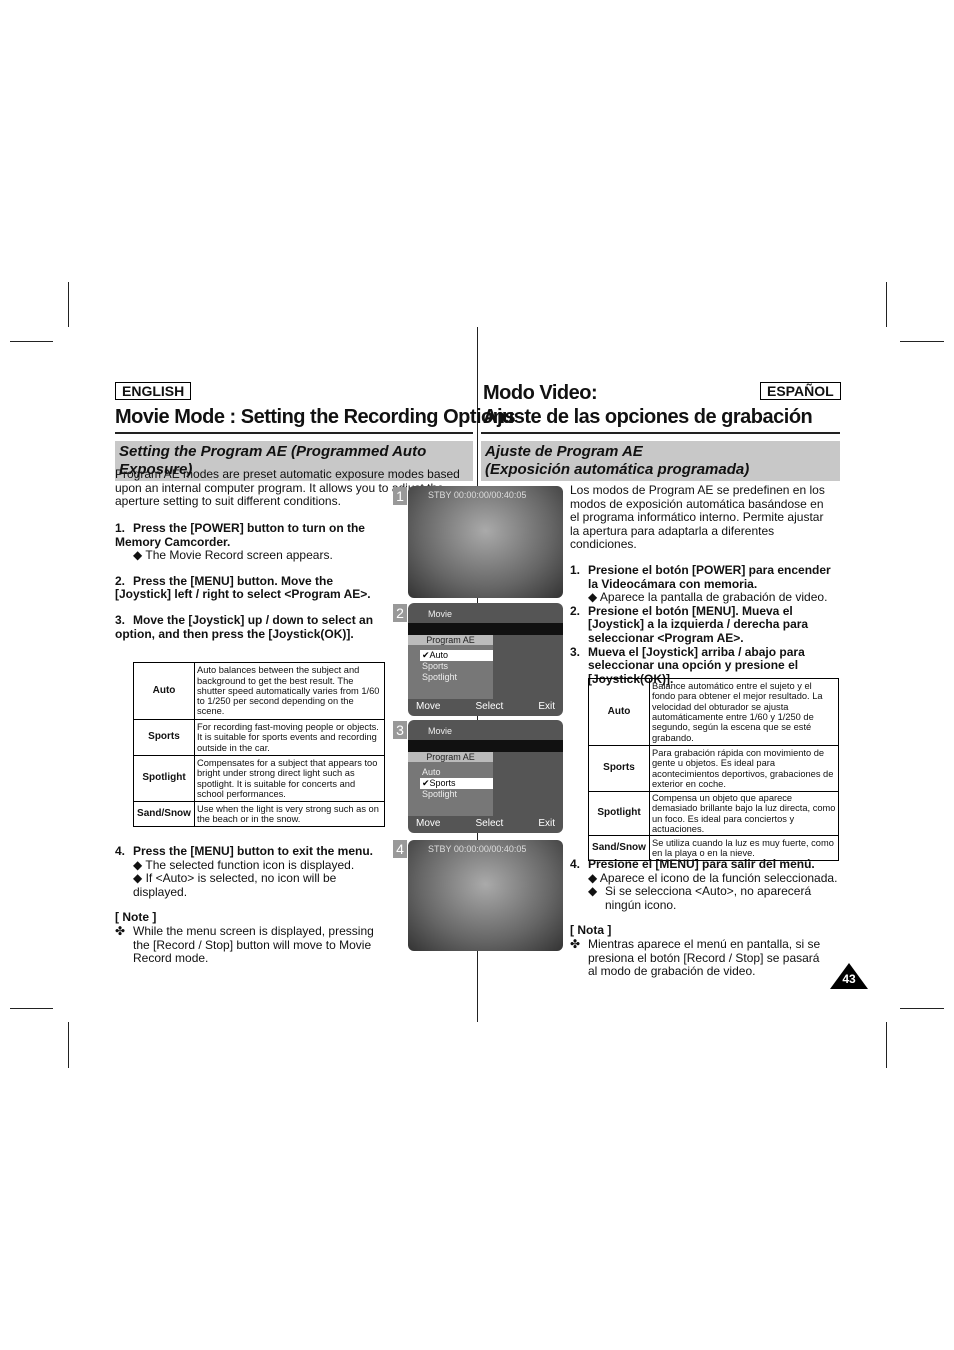 The height and width of the screenshot is (1350, 954). I want to click on option-label: Sports, so click(442, 783).